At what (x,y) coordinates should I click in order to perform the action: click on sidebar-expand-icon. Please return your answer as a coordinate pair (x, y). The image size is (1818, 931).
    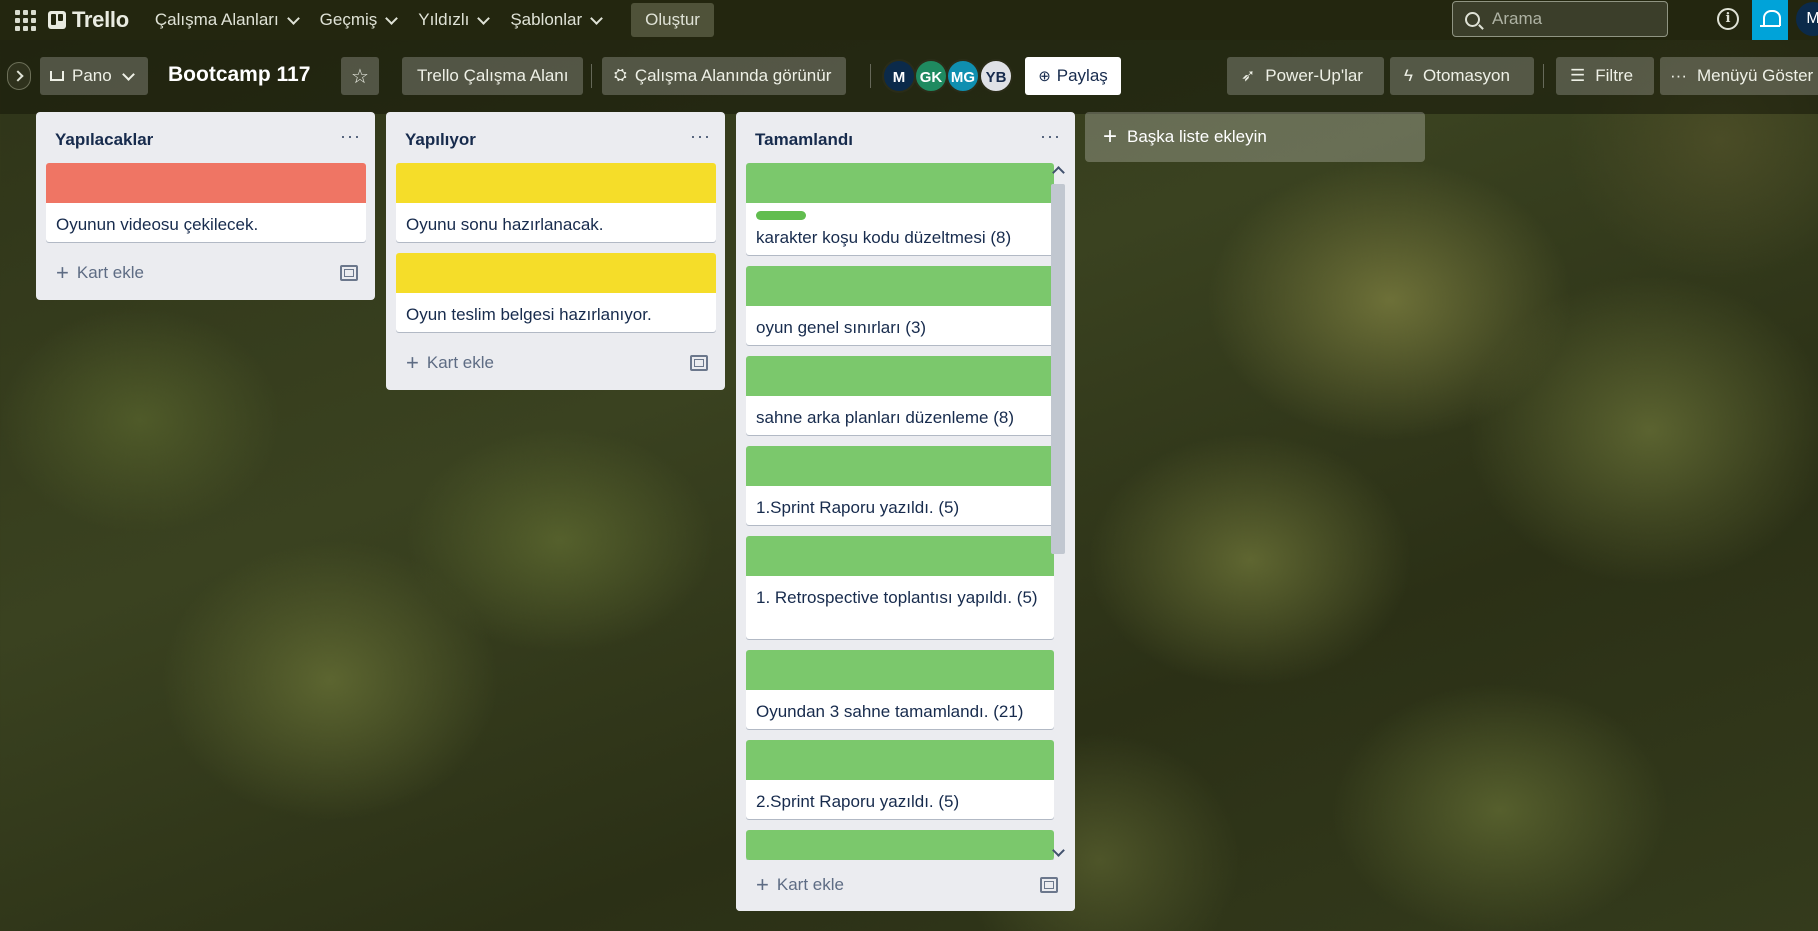
    Looking at the image, I should click on (19, 76).